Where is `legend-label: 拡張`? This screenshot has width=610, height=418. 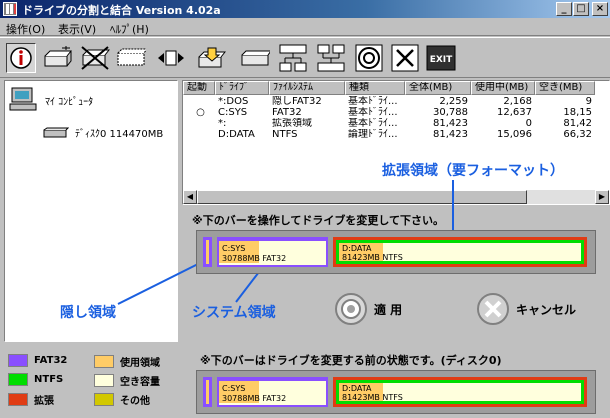
legend-label: 拡張 is located at coordinates (44, 401).